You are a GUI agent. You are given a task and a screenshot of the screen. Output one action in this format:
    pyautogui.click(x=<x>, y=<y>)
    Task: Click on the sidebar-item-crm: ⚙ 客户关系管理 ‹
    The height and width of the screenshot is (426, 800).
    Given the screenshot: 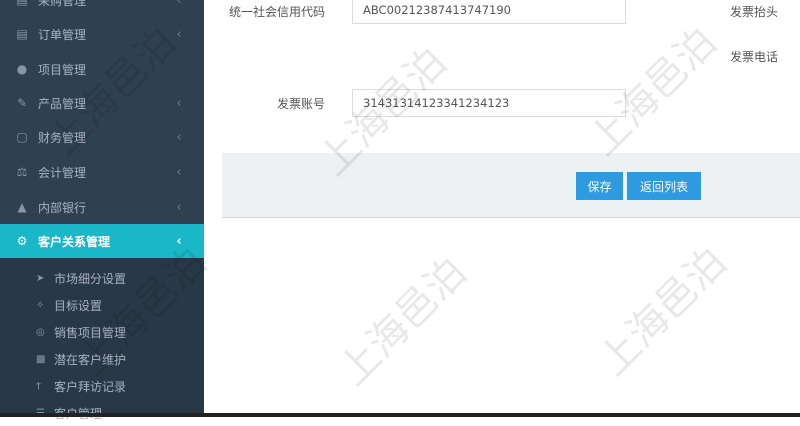 What is the action you would take?
    pyautogui.click(x=102, y=241)
    